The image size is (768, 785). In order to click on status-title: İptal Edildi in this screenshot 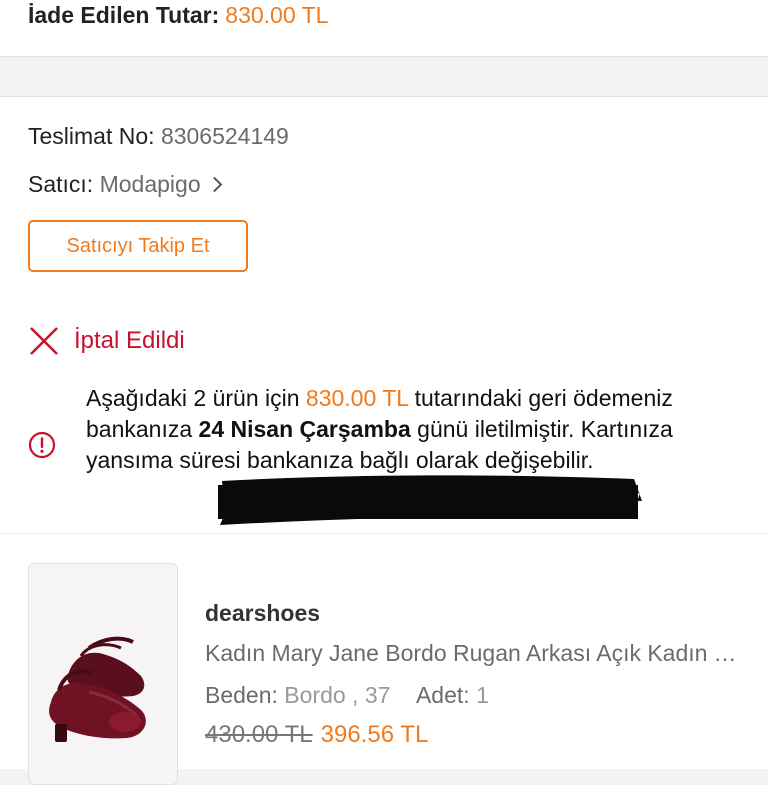, I will do `click(129, 340)`.